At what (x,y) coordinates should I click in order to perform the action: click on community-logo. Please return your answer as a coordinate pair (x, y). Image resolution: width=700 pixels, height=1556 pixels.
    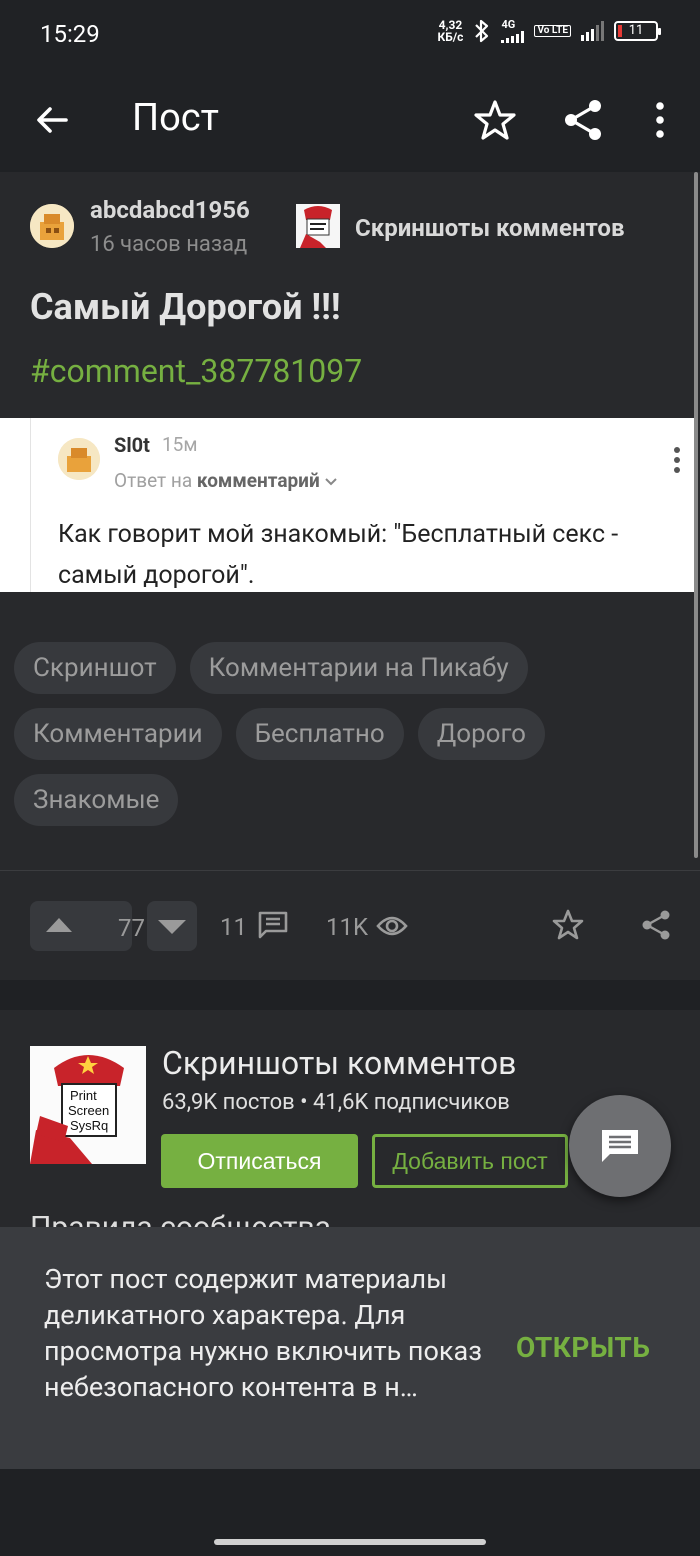
    Looking at the image, I should click on (318, 226).